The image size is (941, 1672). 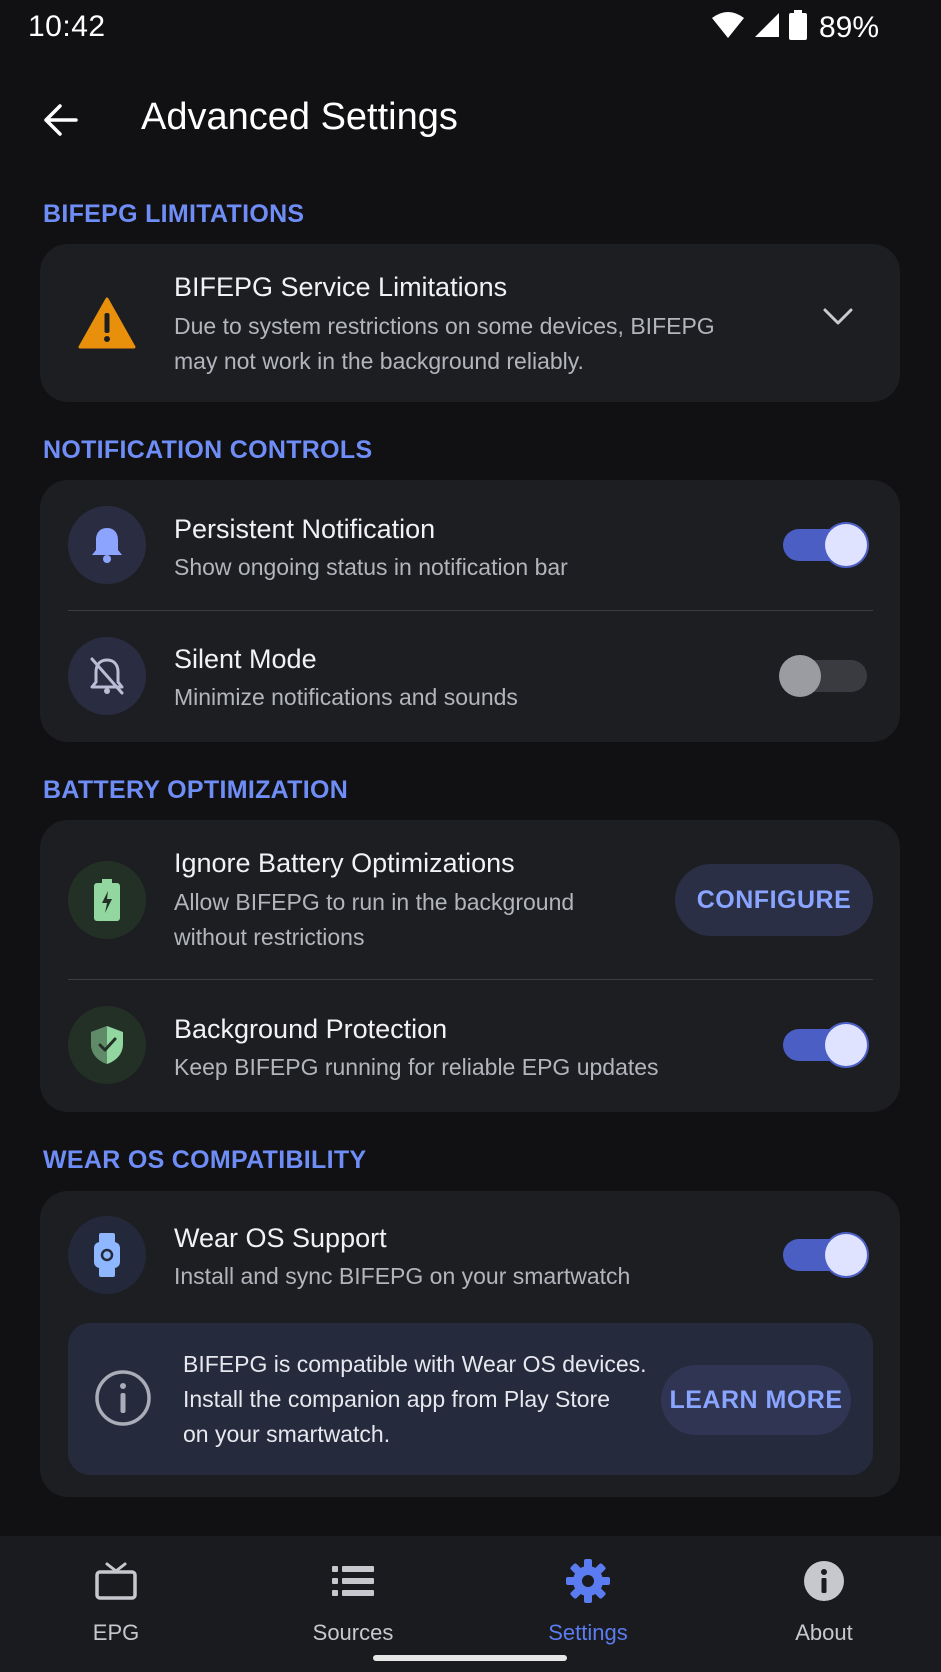 I want to click on arrow-back-icon, so click(x=60, y=122).